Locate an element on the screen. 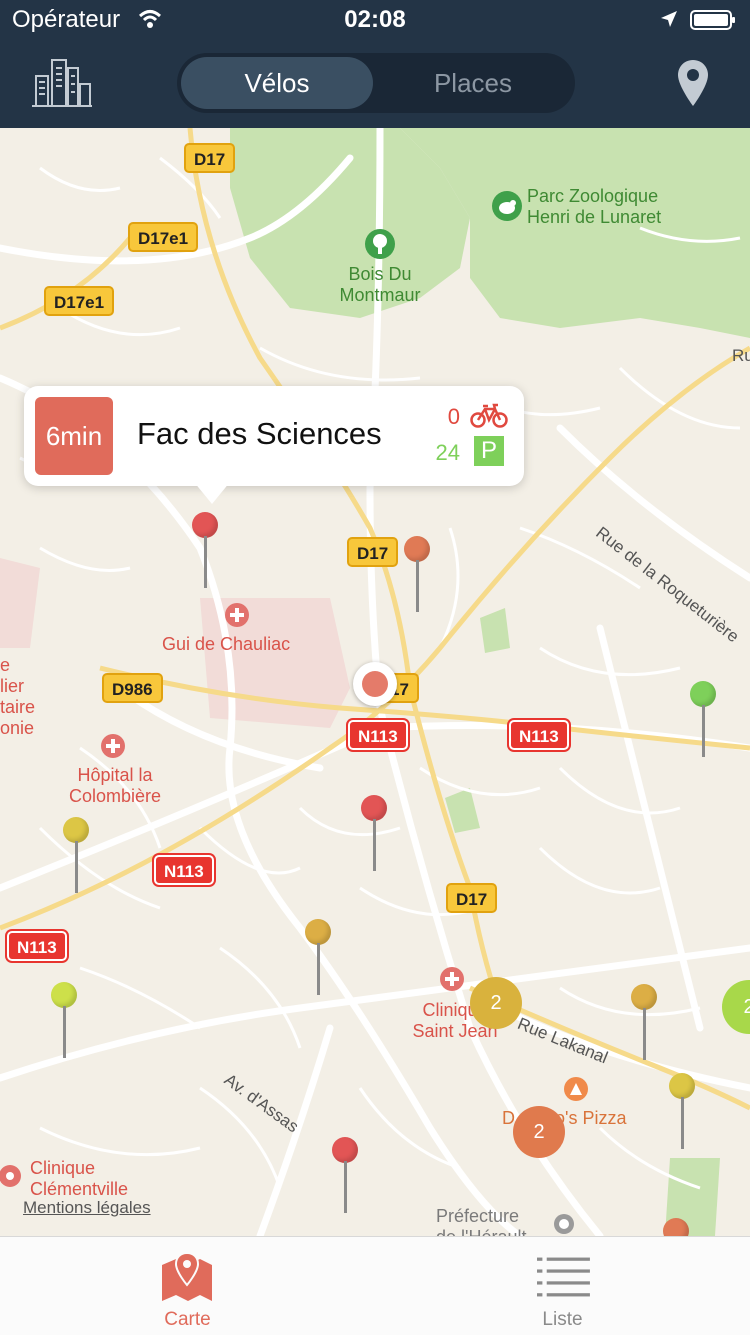 This screenshot has height=1335, width=750. status-time: 02:08 is located at coordinates (375, 19).